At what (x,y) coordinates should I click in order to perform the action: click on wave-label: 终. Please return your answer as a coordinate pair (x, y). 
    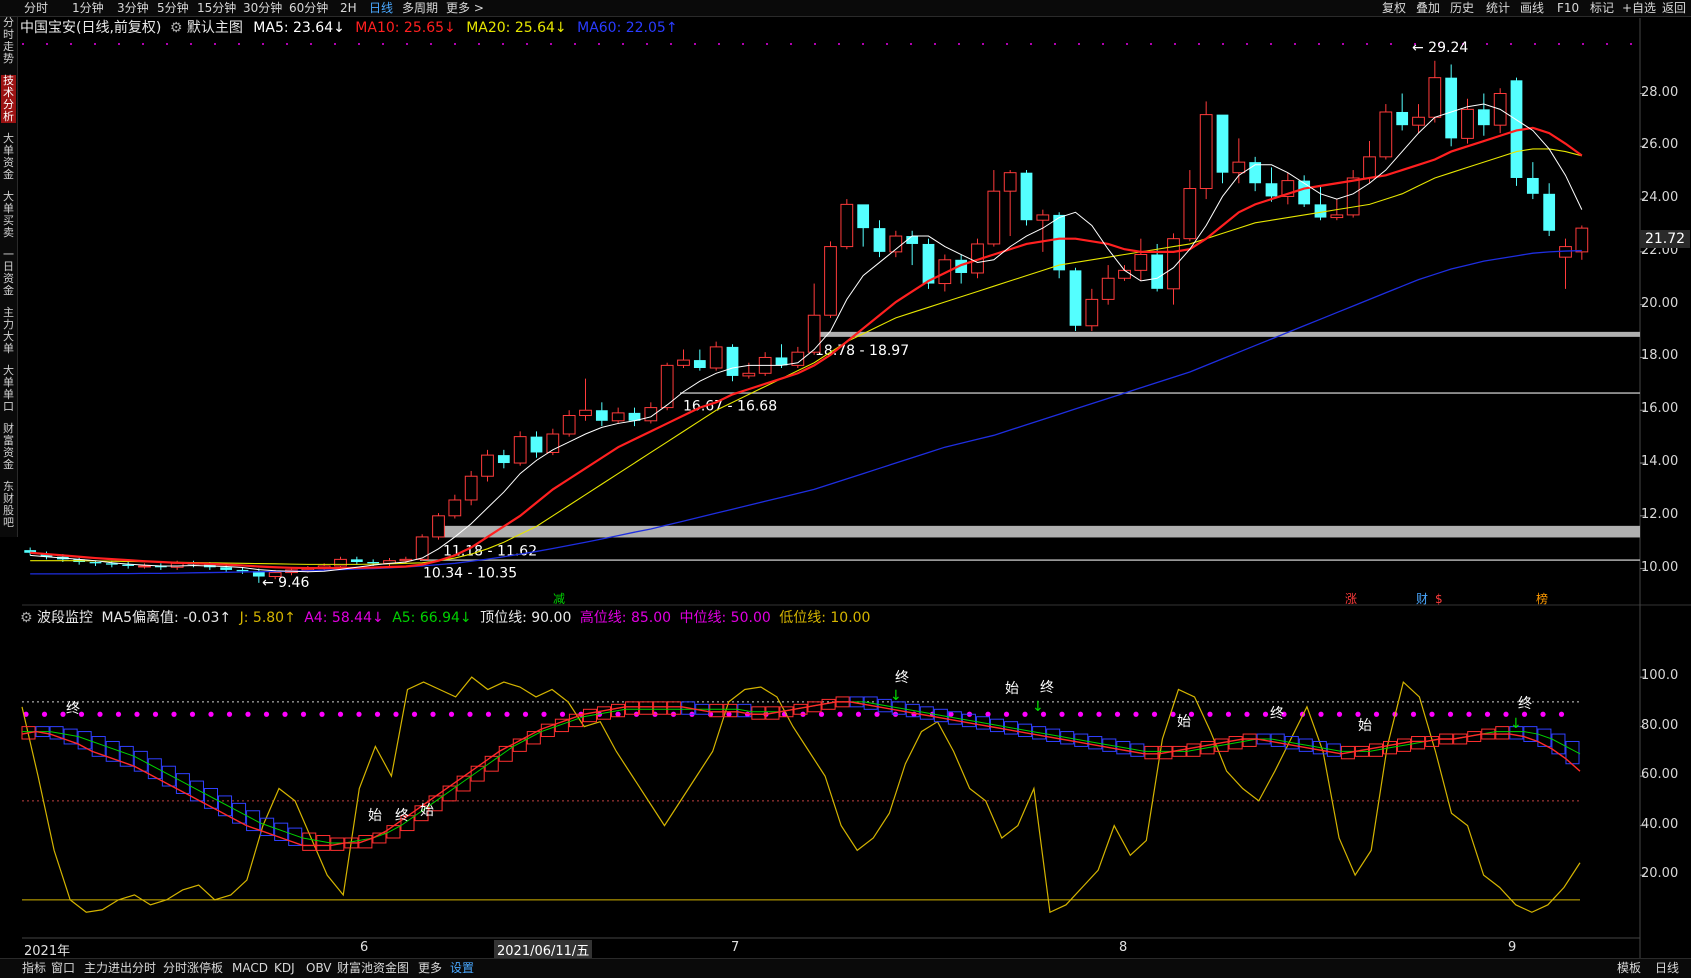
    Looking at the image, I should click on (1525, 704).